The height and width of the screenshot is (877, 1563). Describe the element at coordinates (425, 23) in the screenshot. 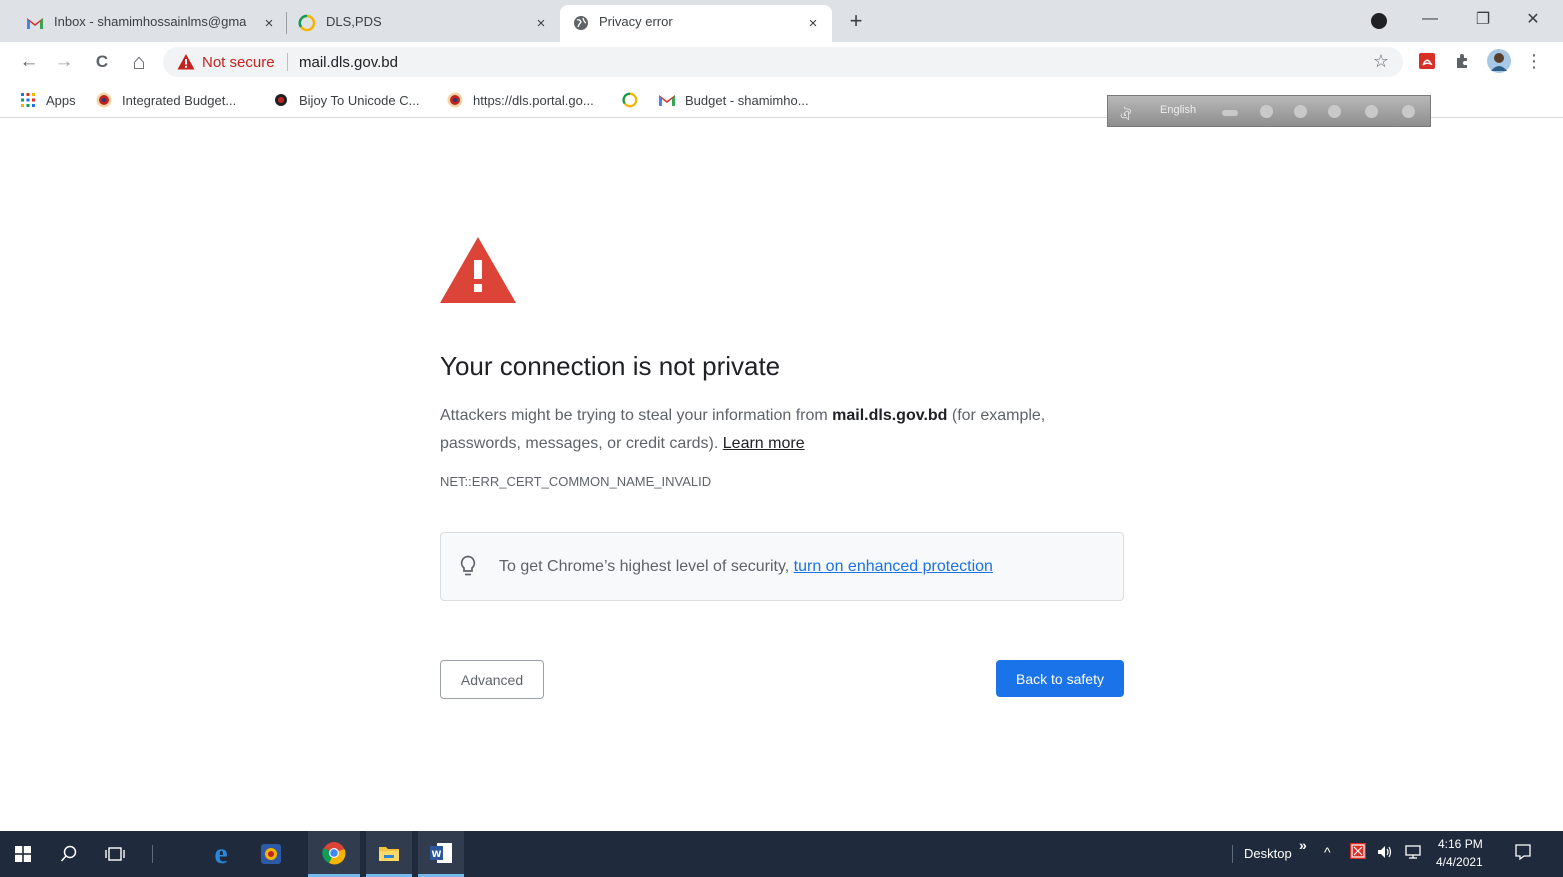

I see `tab-dls-pds: DLS,PDS ×` at that location.